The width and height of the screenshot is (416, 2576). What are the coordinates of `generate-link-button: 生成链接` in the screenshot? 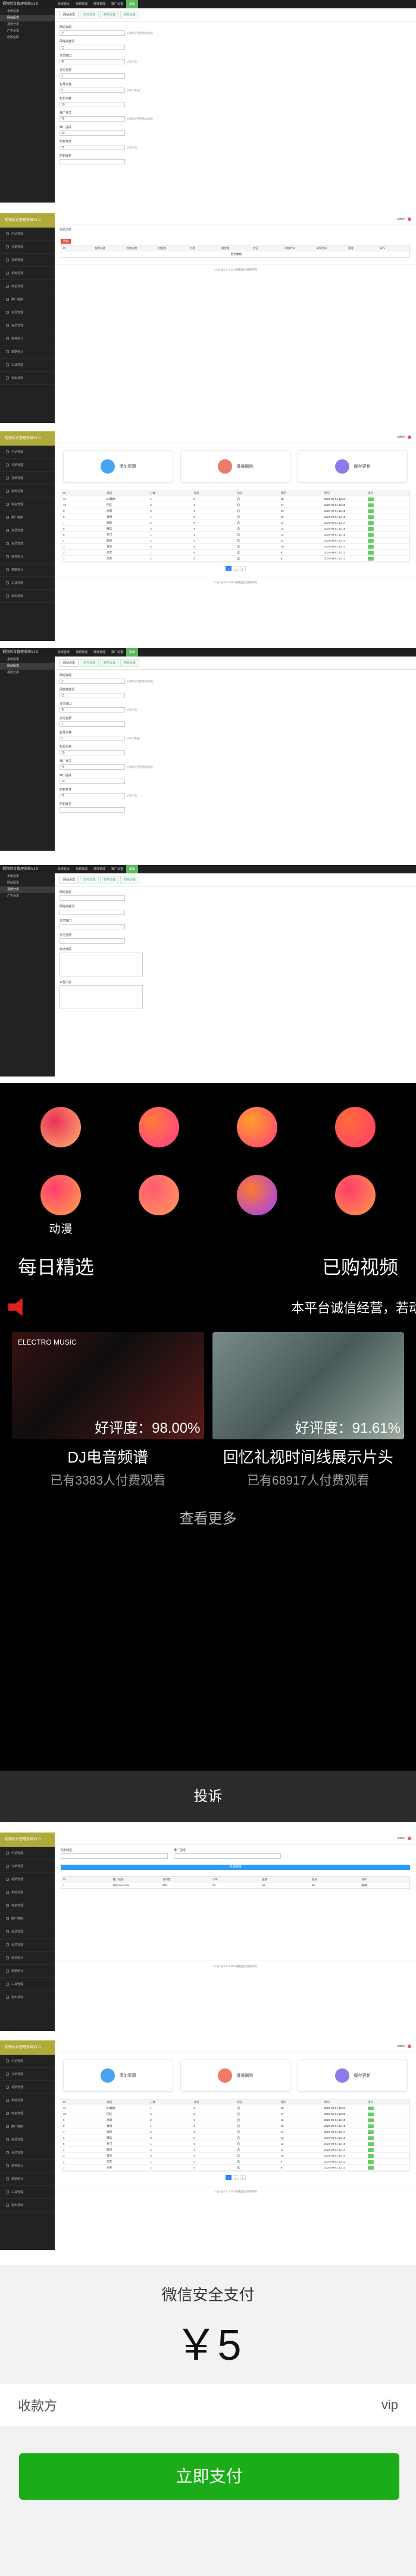 It's located at (235, 1867).